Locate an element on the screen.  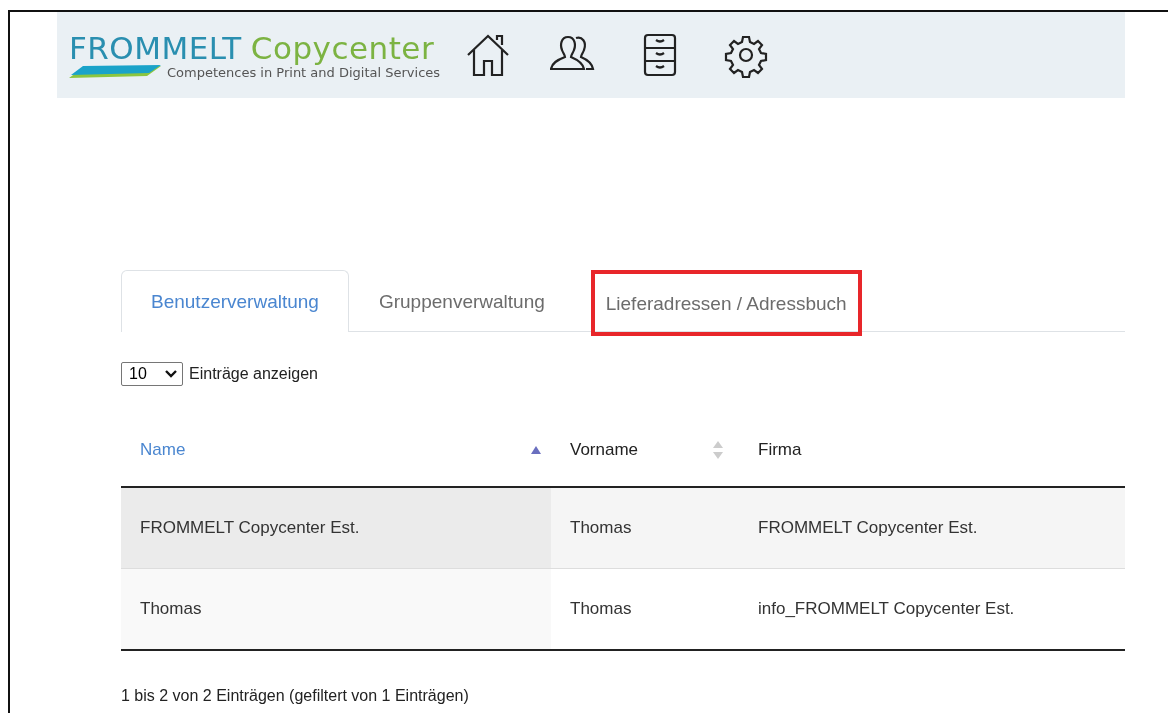
tab: Gruppenverwaltung is located at coordinates (461, 301).